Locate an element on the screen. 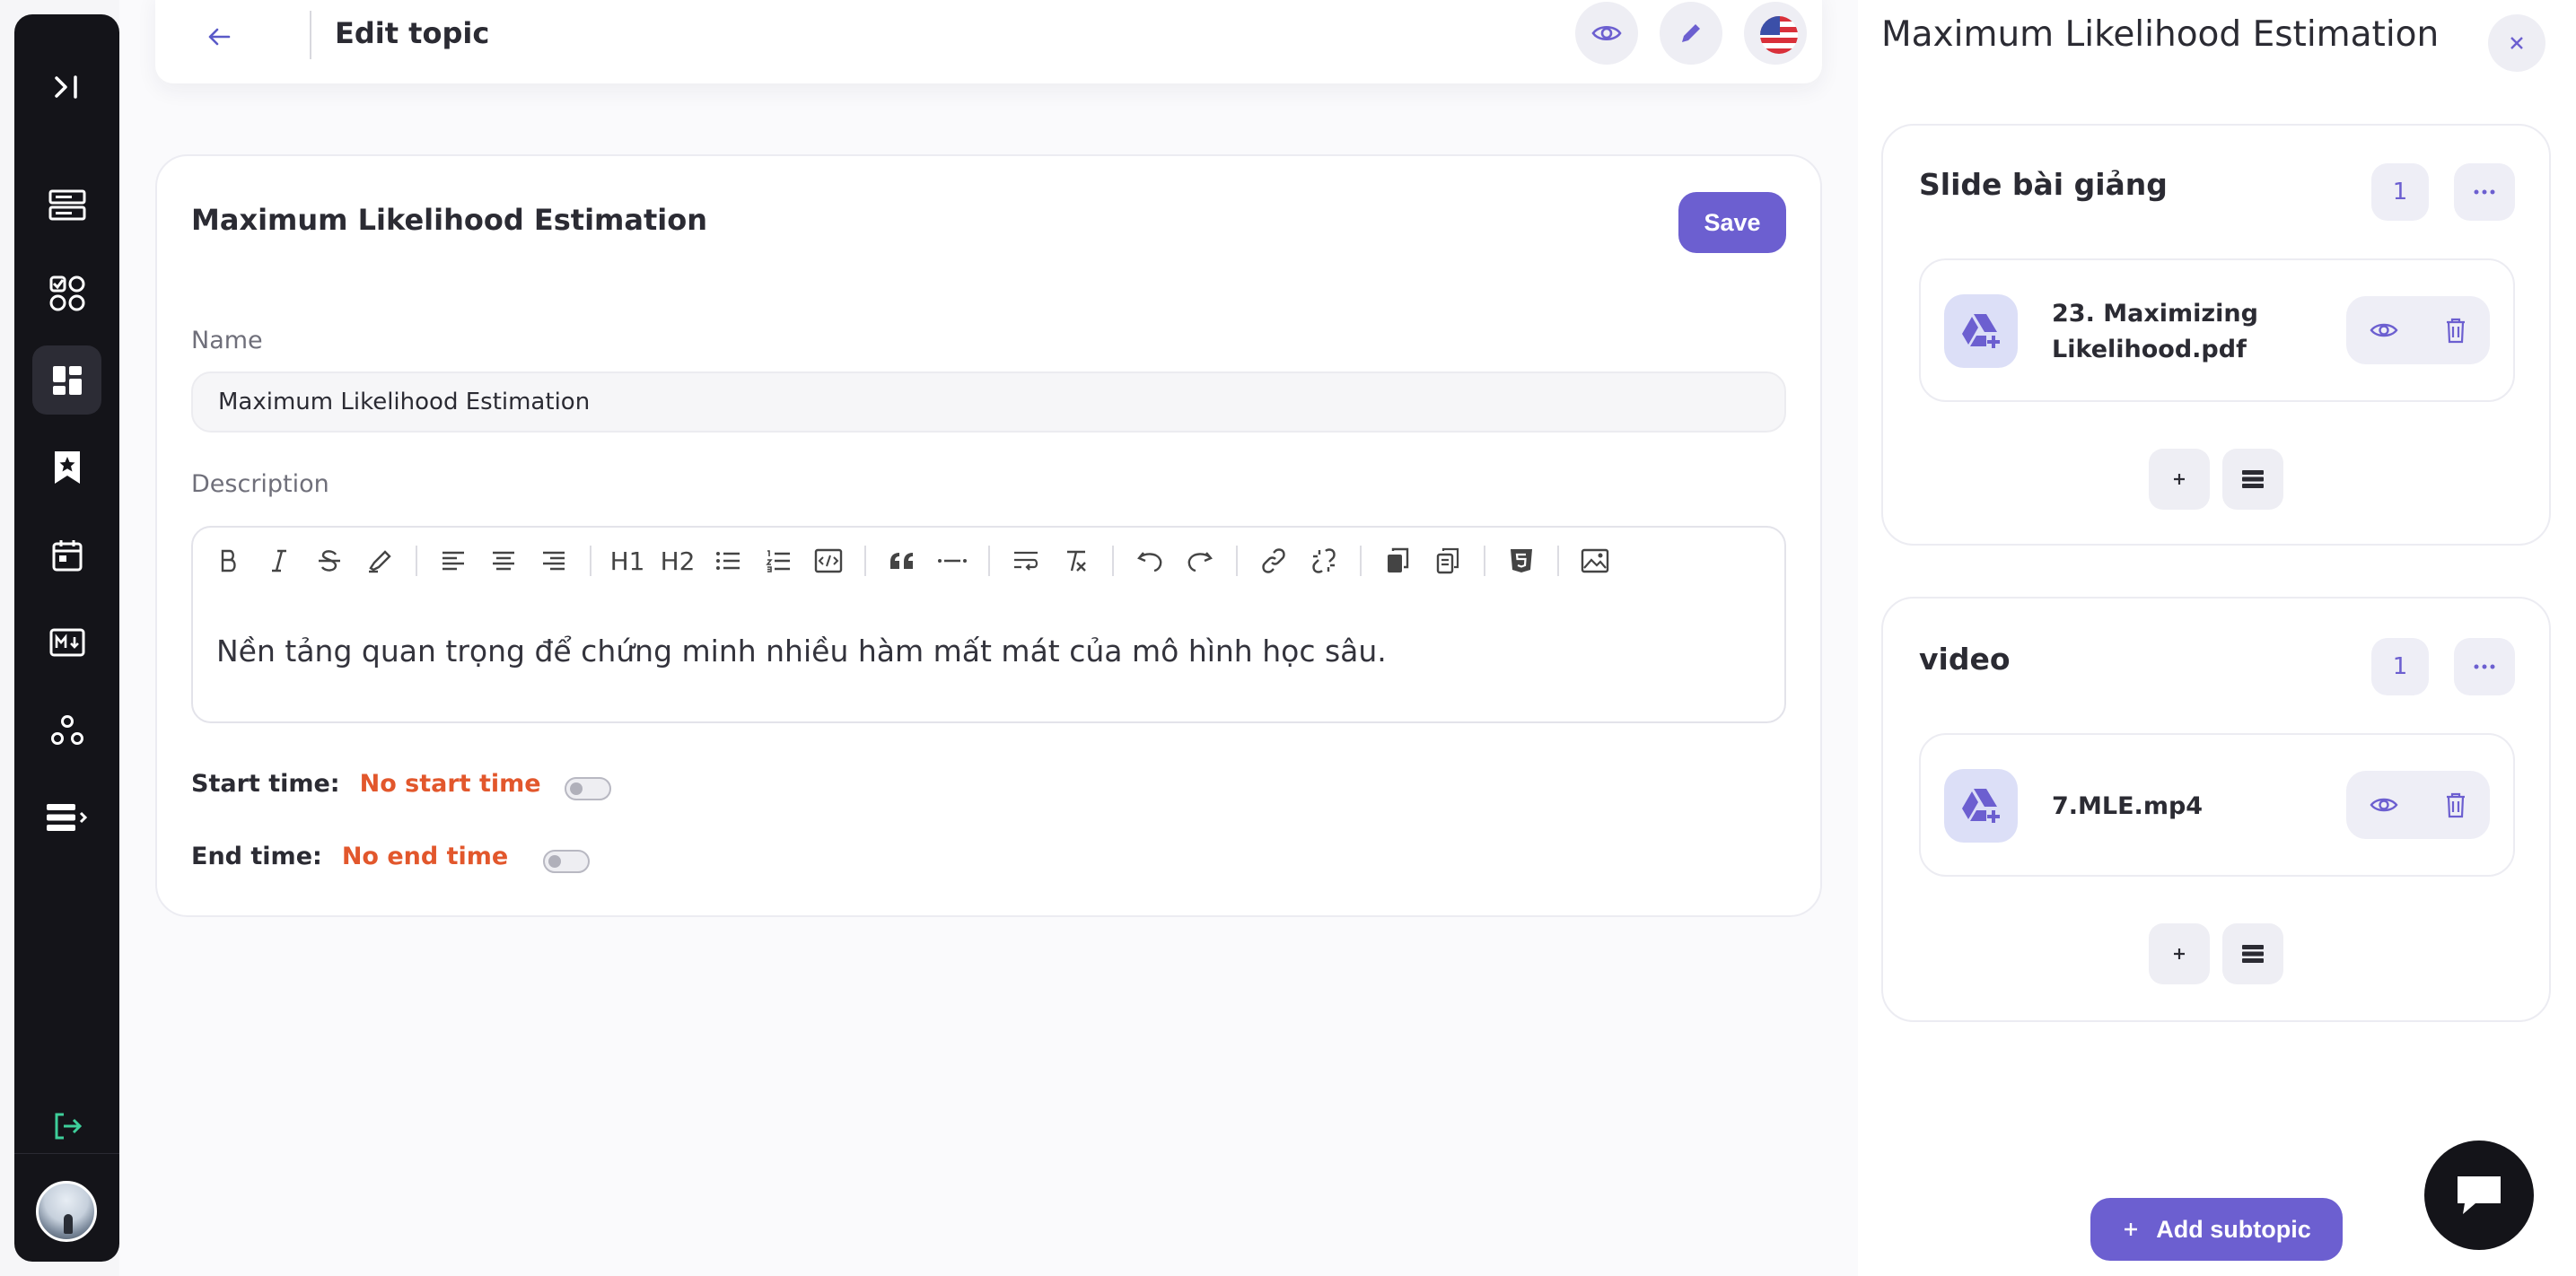  italic-icon is located at coordinates (279, 560).